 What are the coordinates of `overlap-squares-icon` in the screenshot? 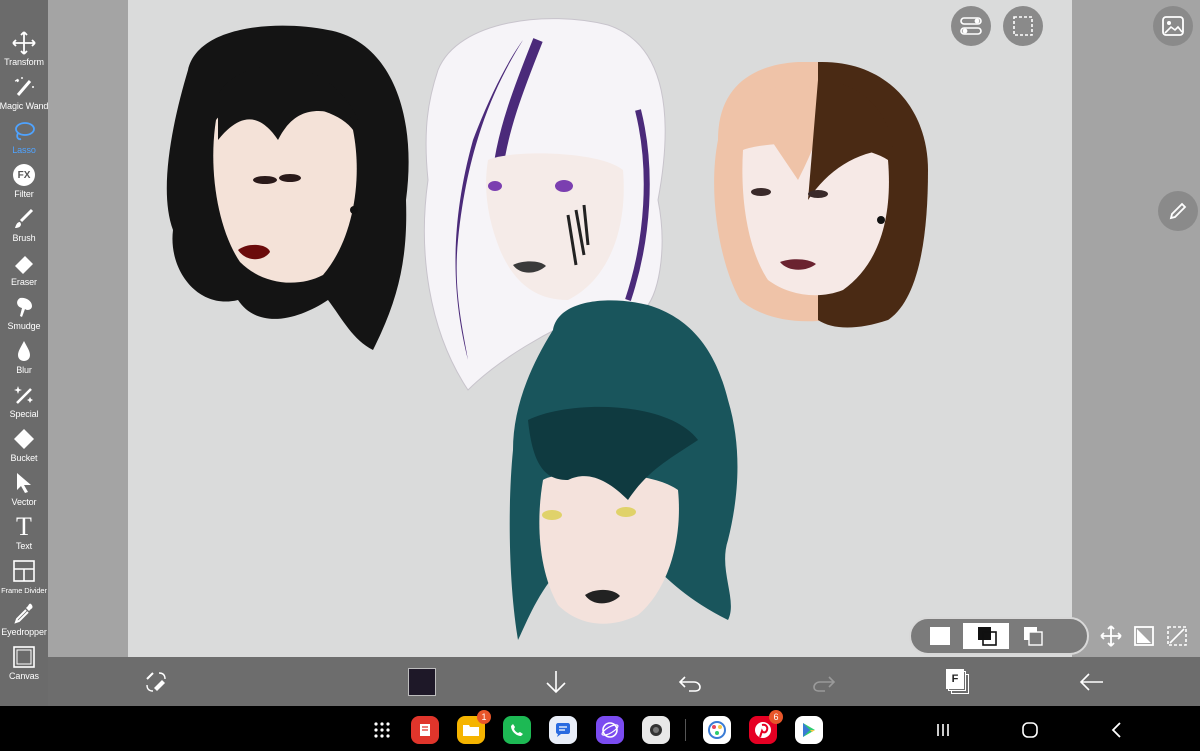 It's located at (987, 636).